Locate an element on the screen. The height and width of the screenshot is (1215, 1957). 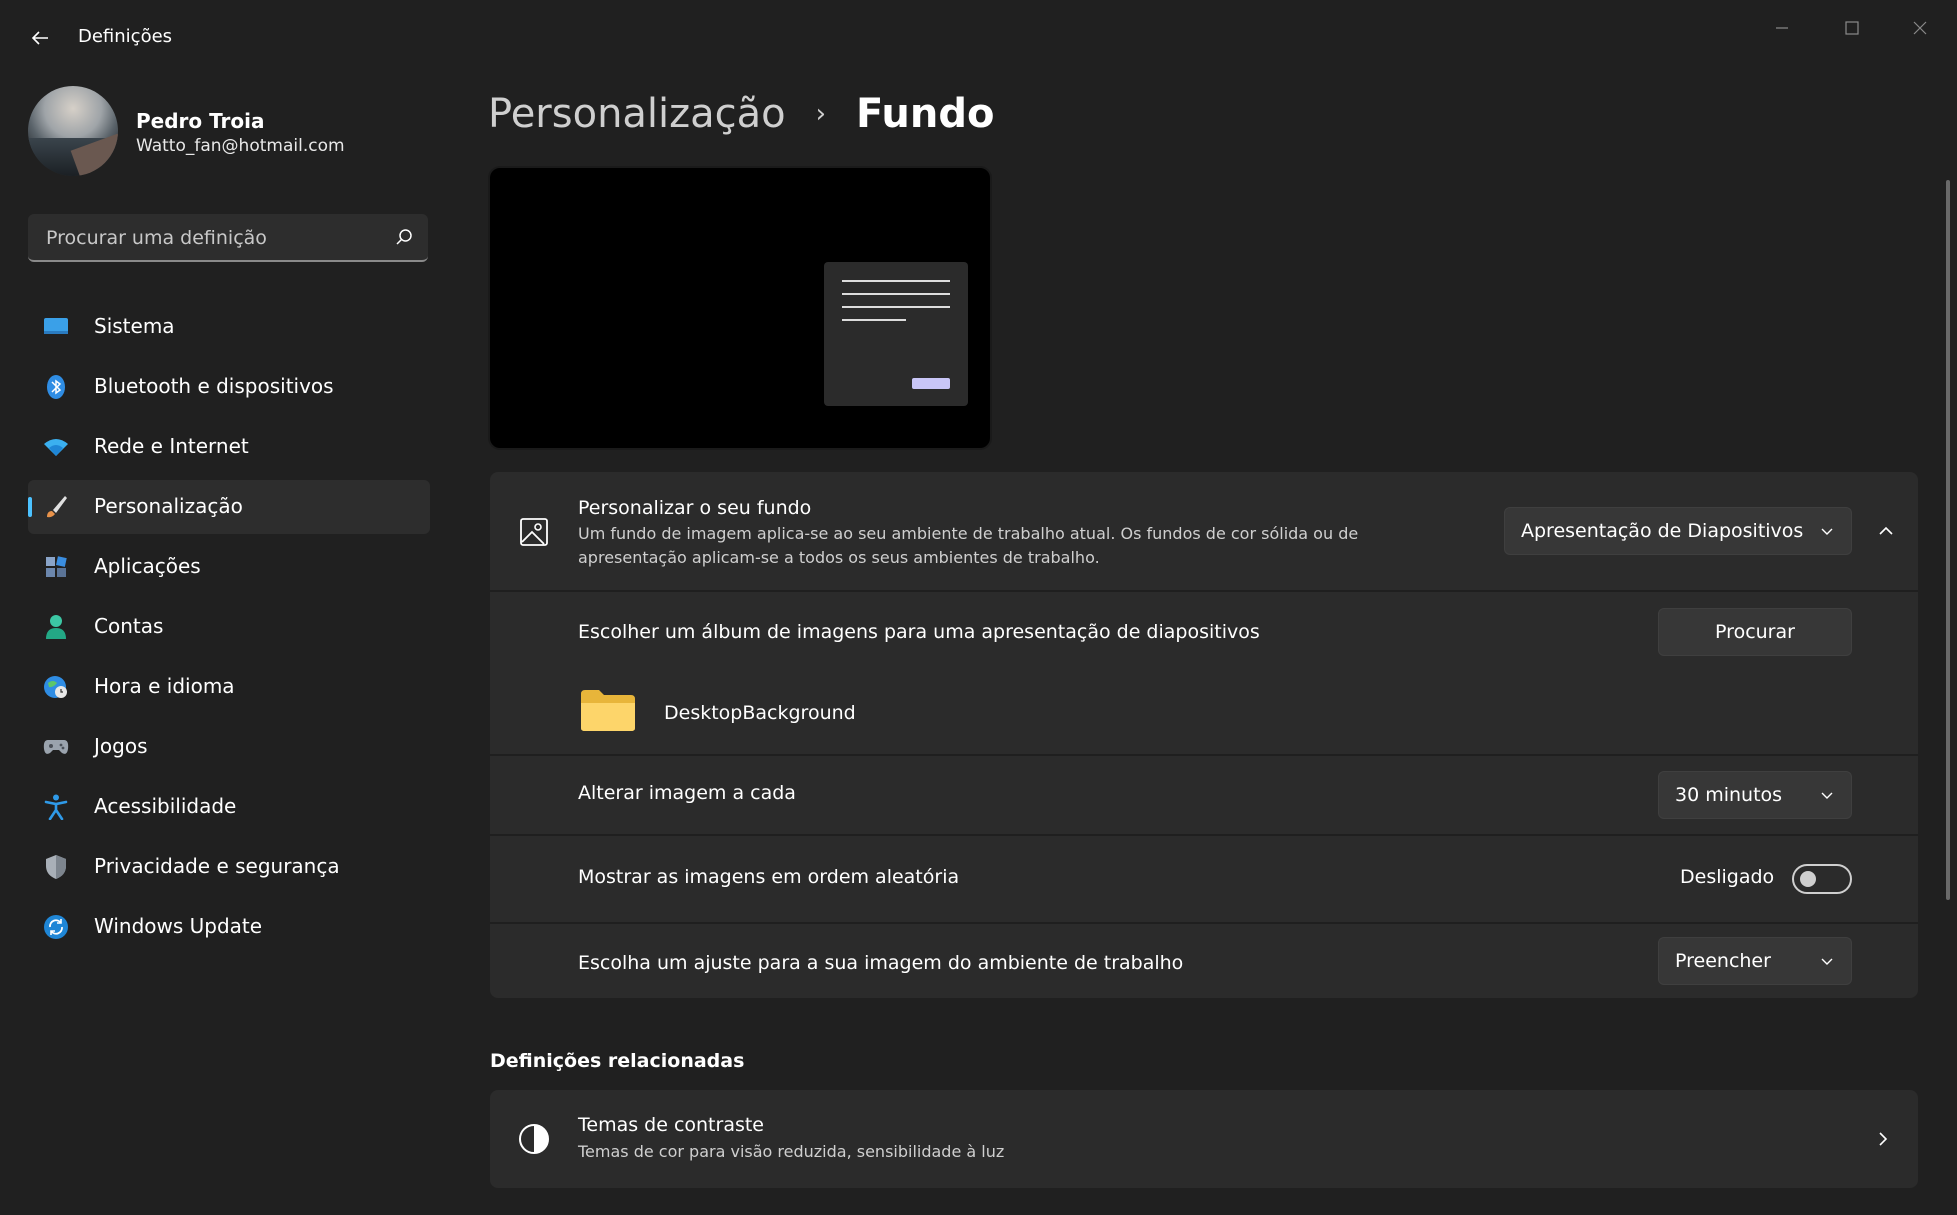
preview-window-card is located at coordinates (896, 334).